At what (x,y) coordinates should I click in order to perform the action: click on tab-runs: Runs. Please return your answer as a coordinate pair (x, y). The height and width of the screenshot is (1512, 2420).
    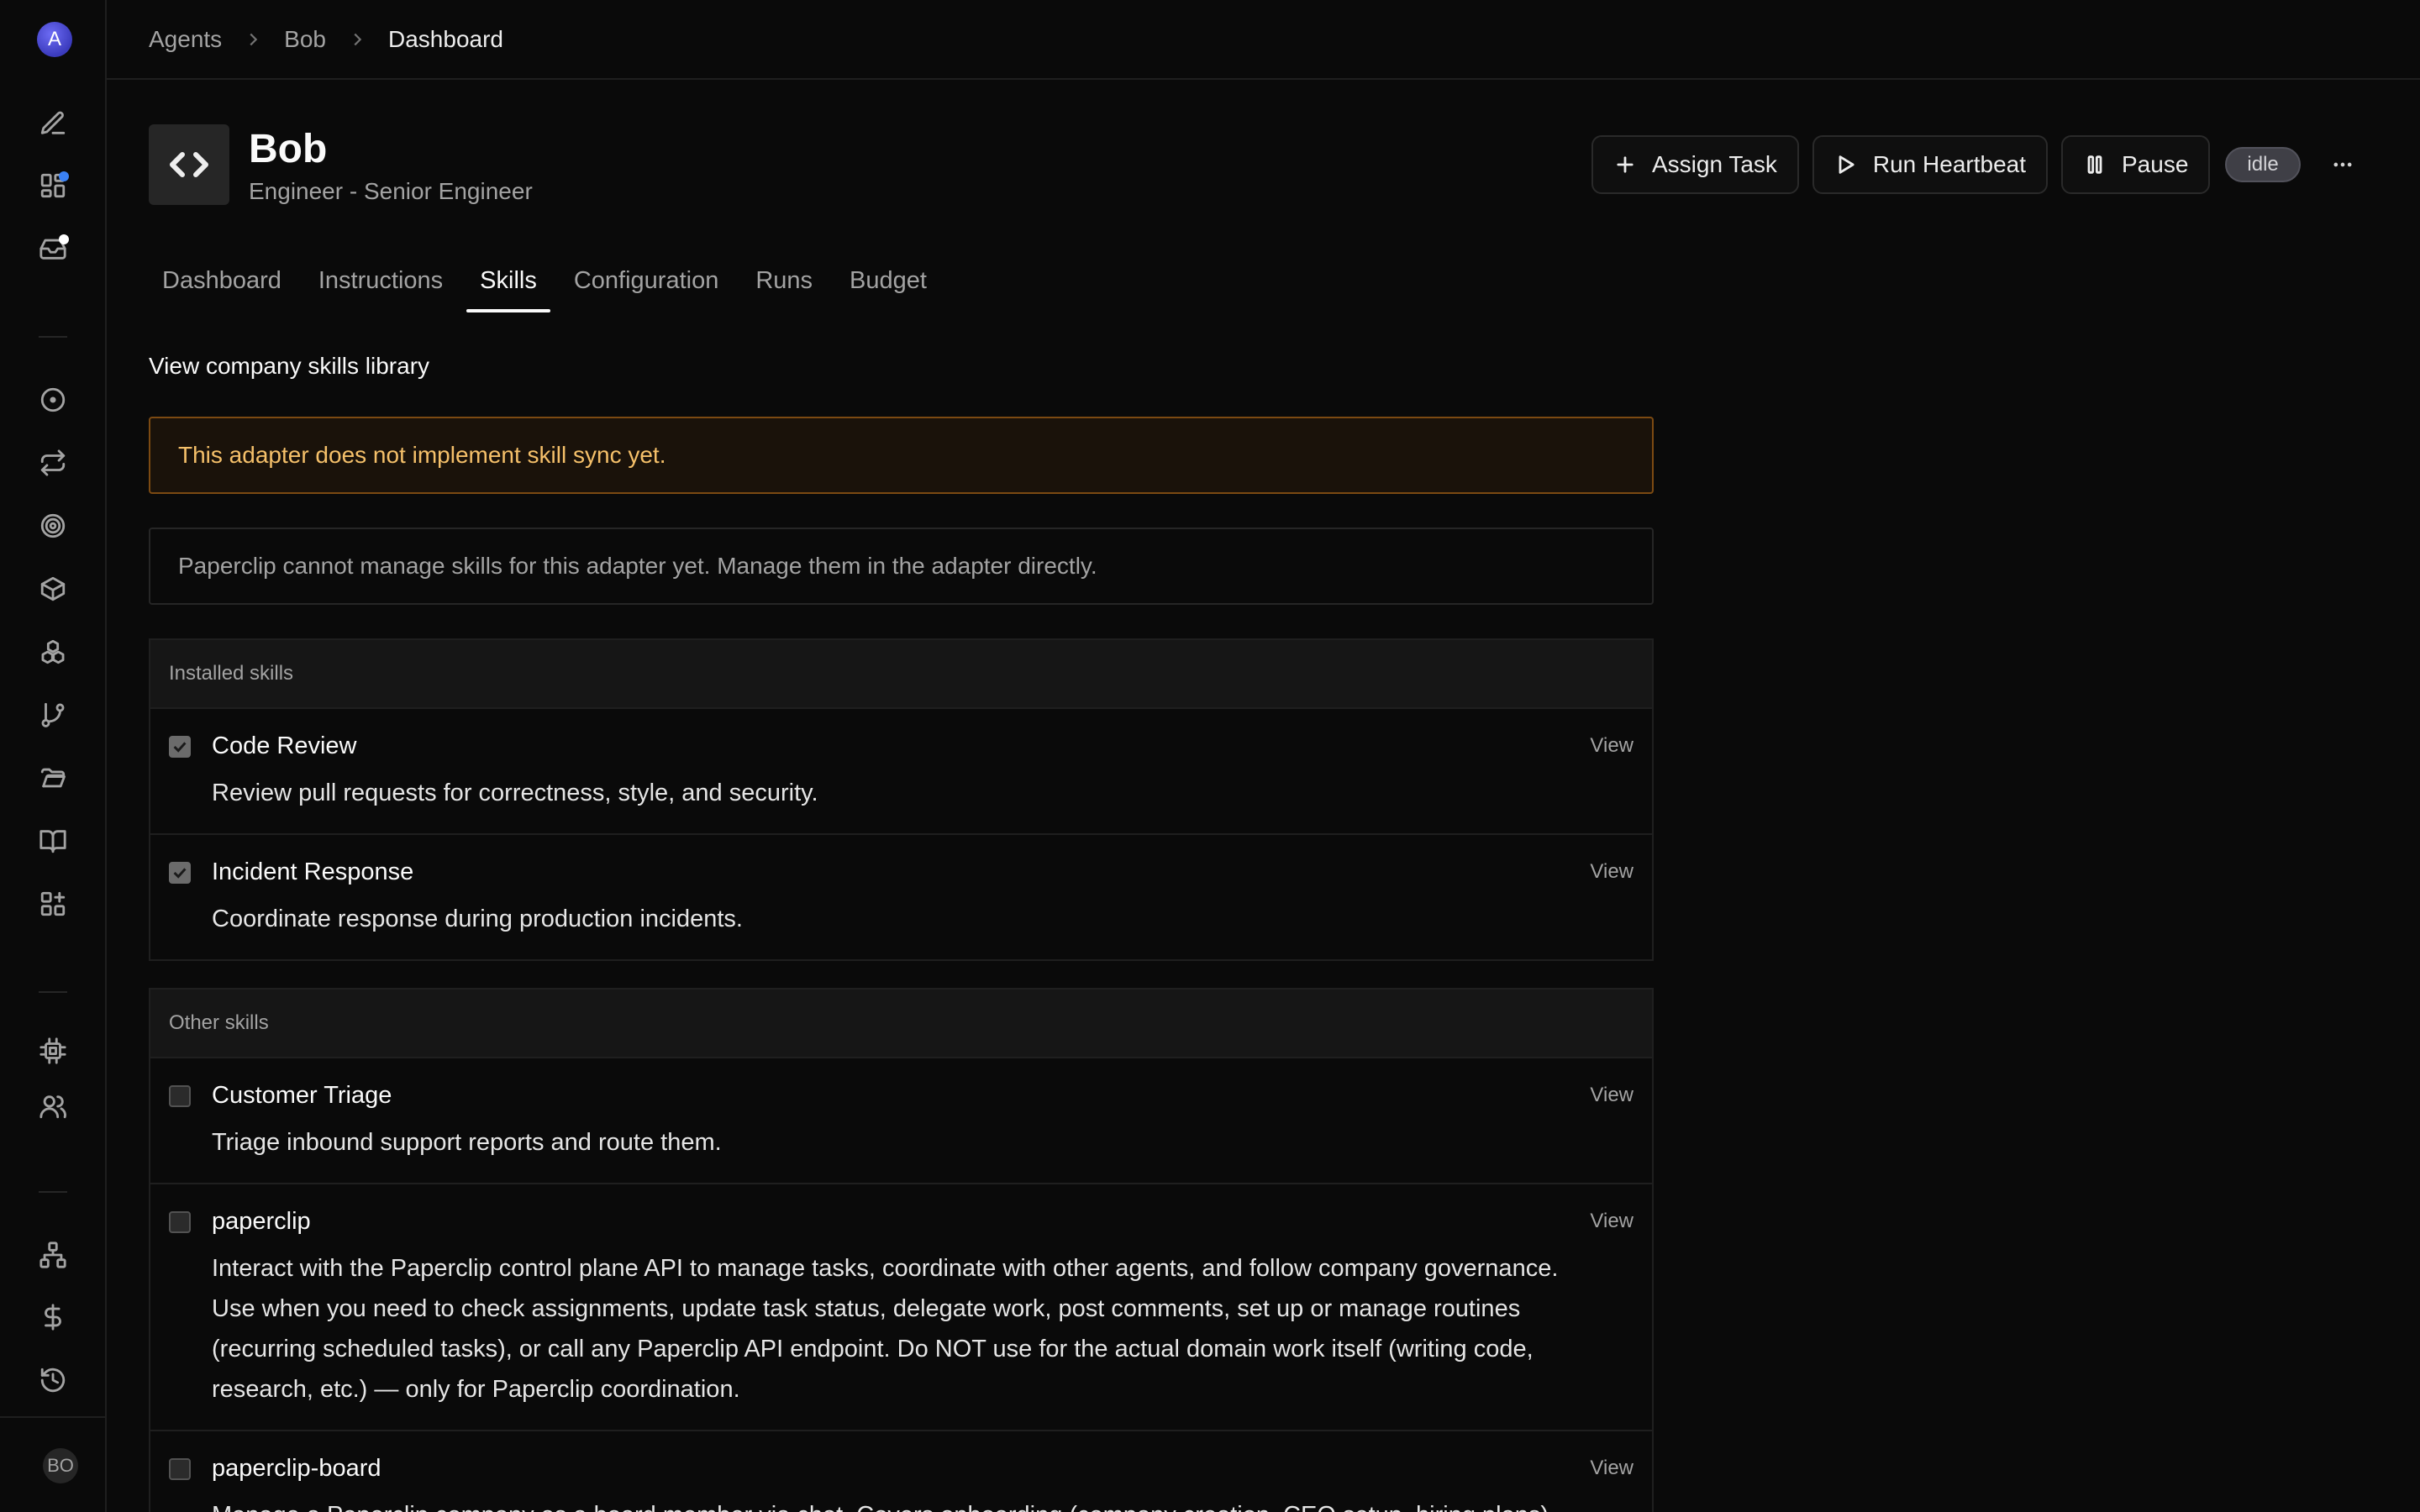
    Looking at the image, I should click on (784, 284).